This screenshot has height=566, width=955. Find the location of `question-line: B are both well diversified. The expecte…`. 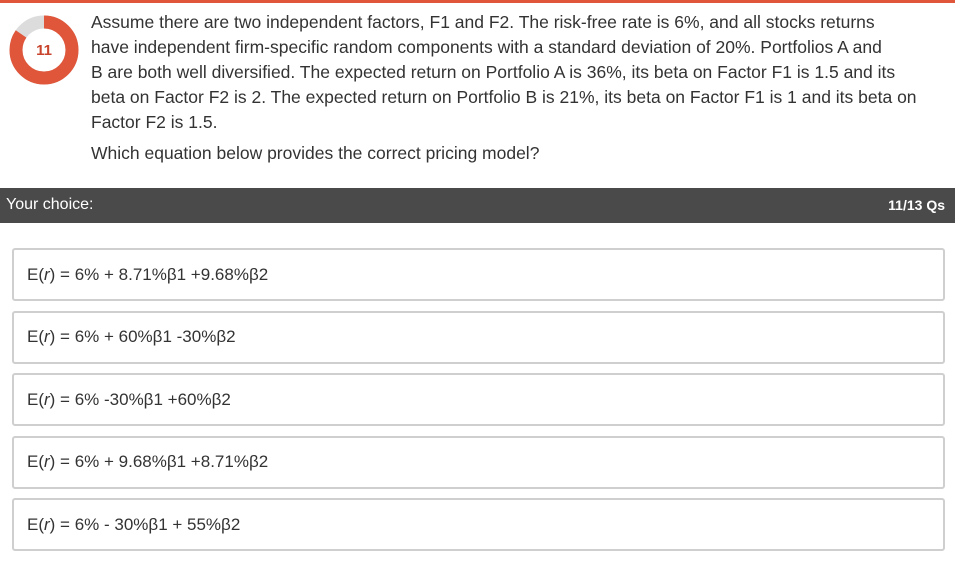

question-line: B are both well diversified. The expecte… is located at coordinates (493, 72).